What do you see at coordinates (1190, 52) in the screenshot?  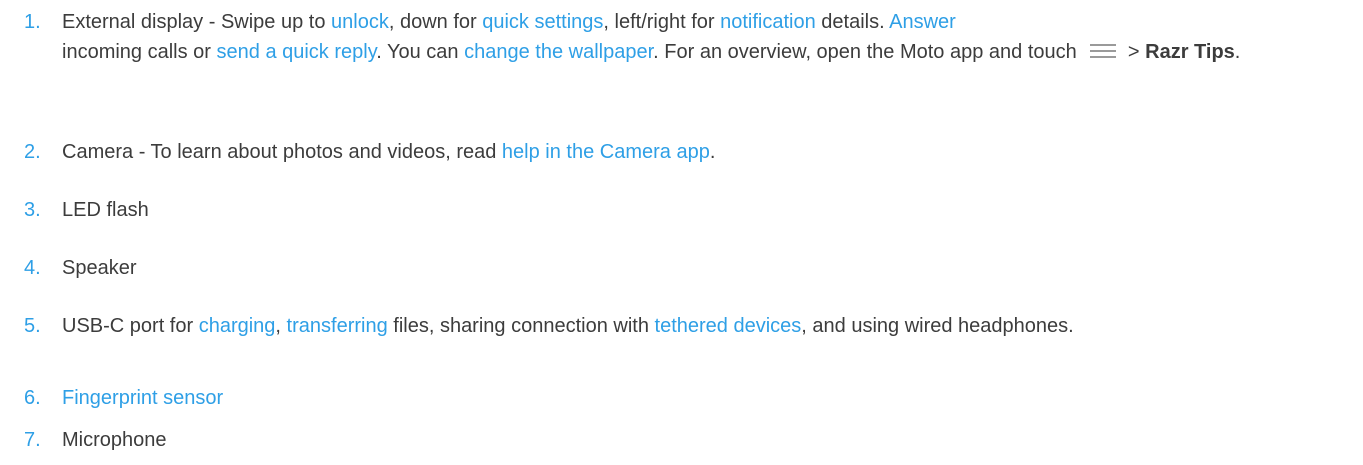 I see `razr-tips-label: Razr Tips` at bounding box center [1190, 52].